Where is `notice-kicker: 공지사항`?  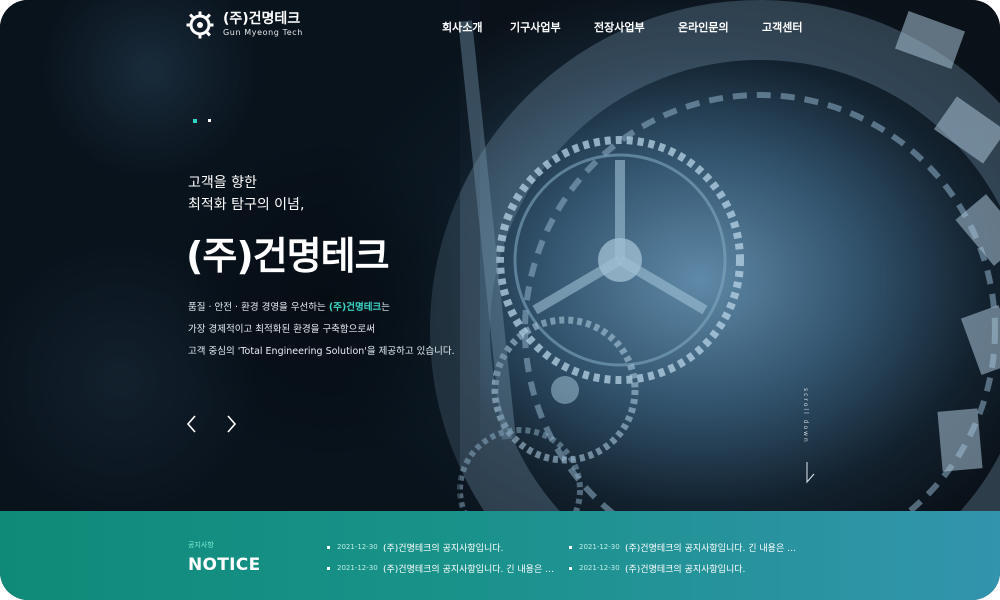
notice-kicker: 공지사항 is located at coordinates (201, 545).